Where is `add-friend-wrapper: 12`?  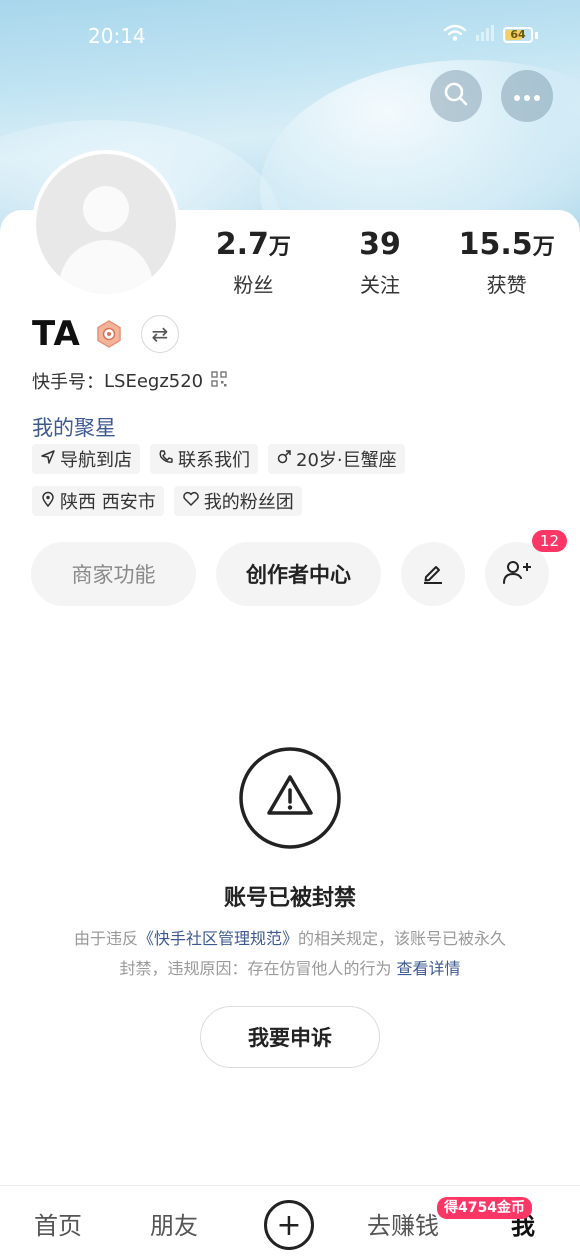 add-friend-wrapper: 12 is located at coordinates (526, 568).